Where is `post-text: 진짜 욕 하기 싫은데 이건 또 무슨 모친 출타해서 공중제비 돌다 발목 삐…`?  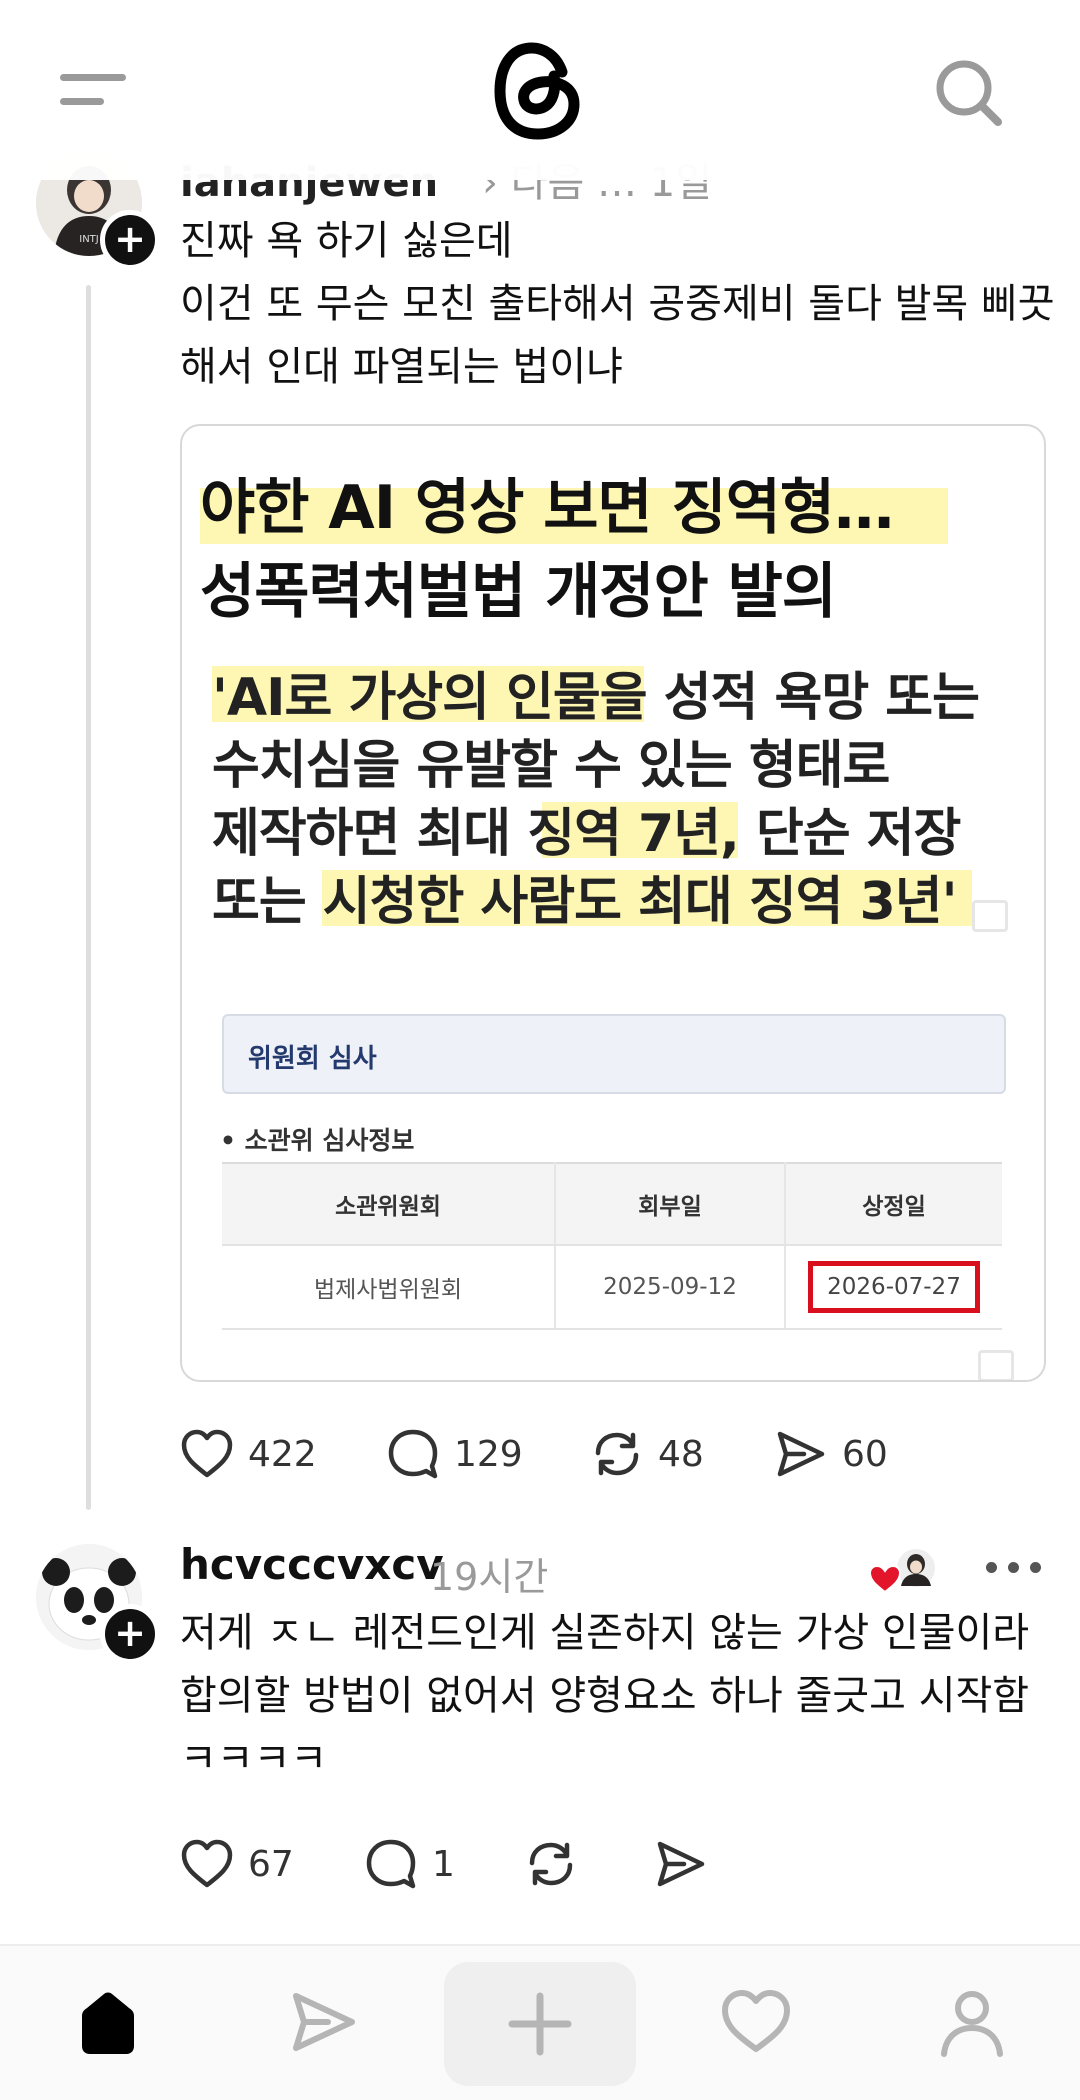
post-text: 진짜 욕 하기 싫은데 이건 또 무슨 모친 출타해서 공중제비 돌다 발목 삐… is located at coordinates (617, 304).